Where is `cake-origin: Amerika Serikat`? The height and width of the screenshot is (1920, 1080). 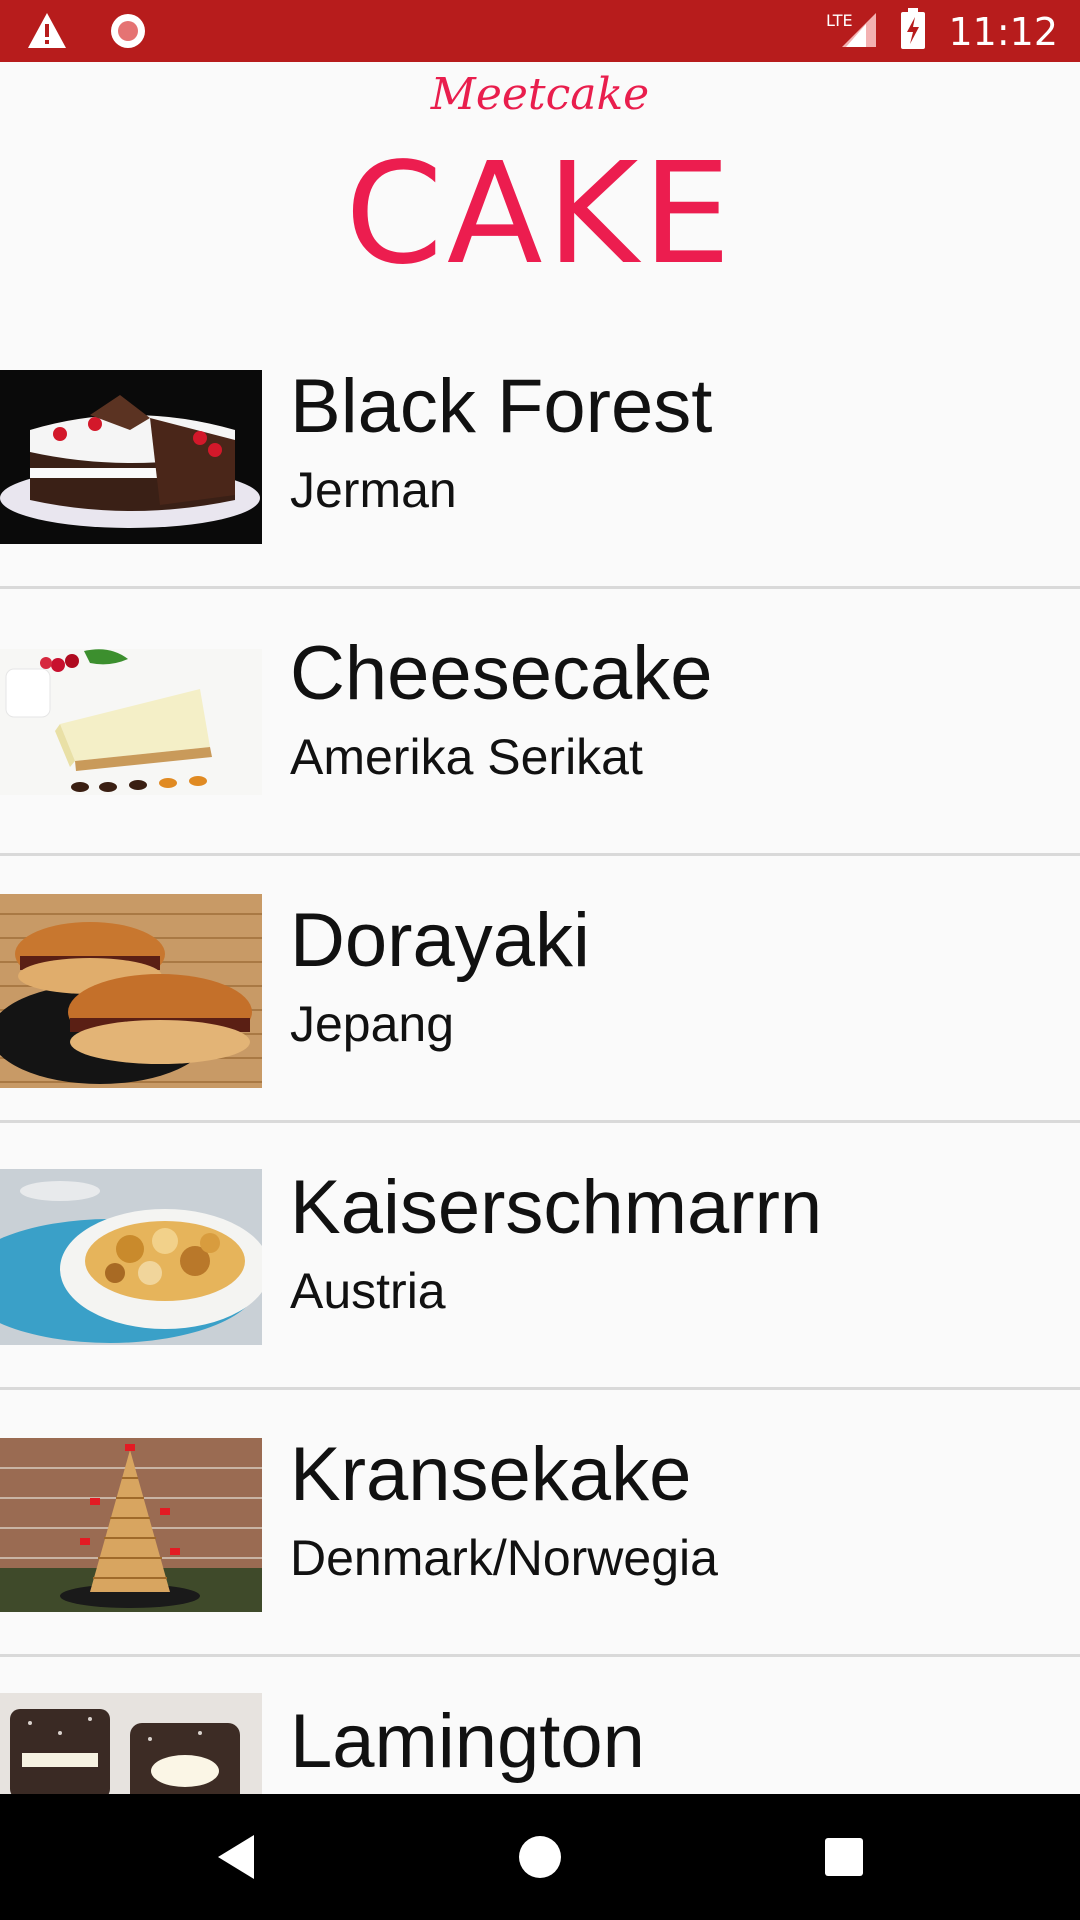
cake-origin: Amerika Serikat is located at coordinates (466, 757).